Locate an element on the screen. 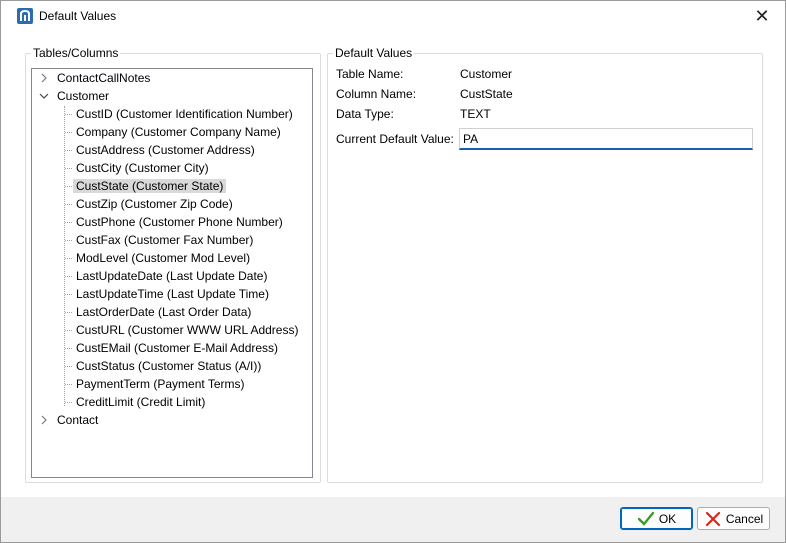 The image size is (786, 543). tree-leaf-label: LastUpdateTime (Last Update Time) is located at coordinates (172, 294).